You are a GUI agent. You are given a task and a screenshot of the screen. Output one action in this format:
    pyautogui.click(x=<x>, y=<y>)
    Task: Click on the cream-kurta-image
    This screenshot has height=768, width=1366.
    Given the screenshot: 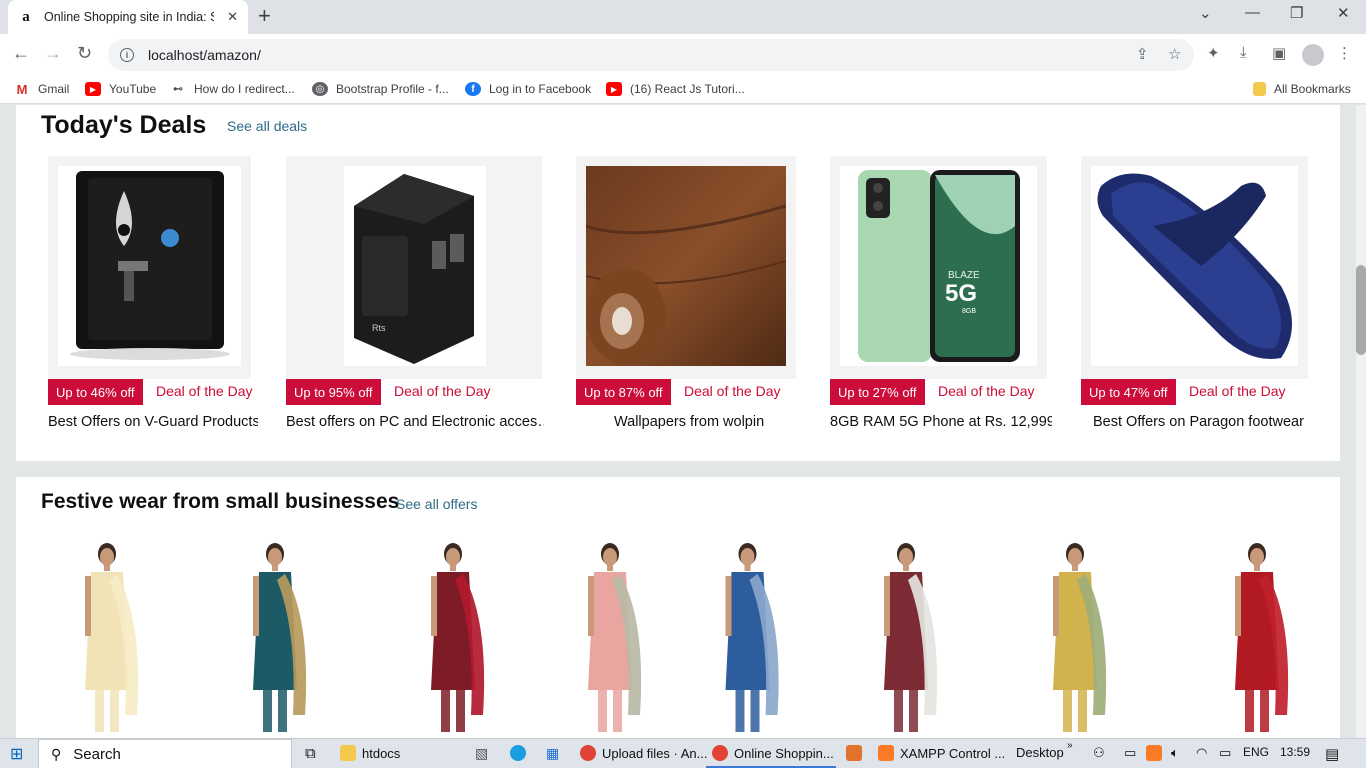 What is the action you would take?
    pyautogui.click(x=107, y=640)
    